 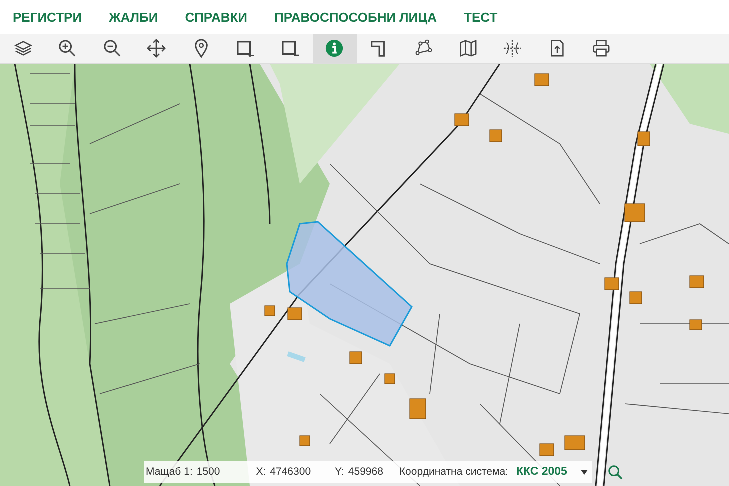 I want to click on coordinate-system-label: Координатна система:, so click(x=453, y=472).